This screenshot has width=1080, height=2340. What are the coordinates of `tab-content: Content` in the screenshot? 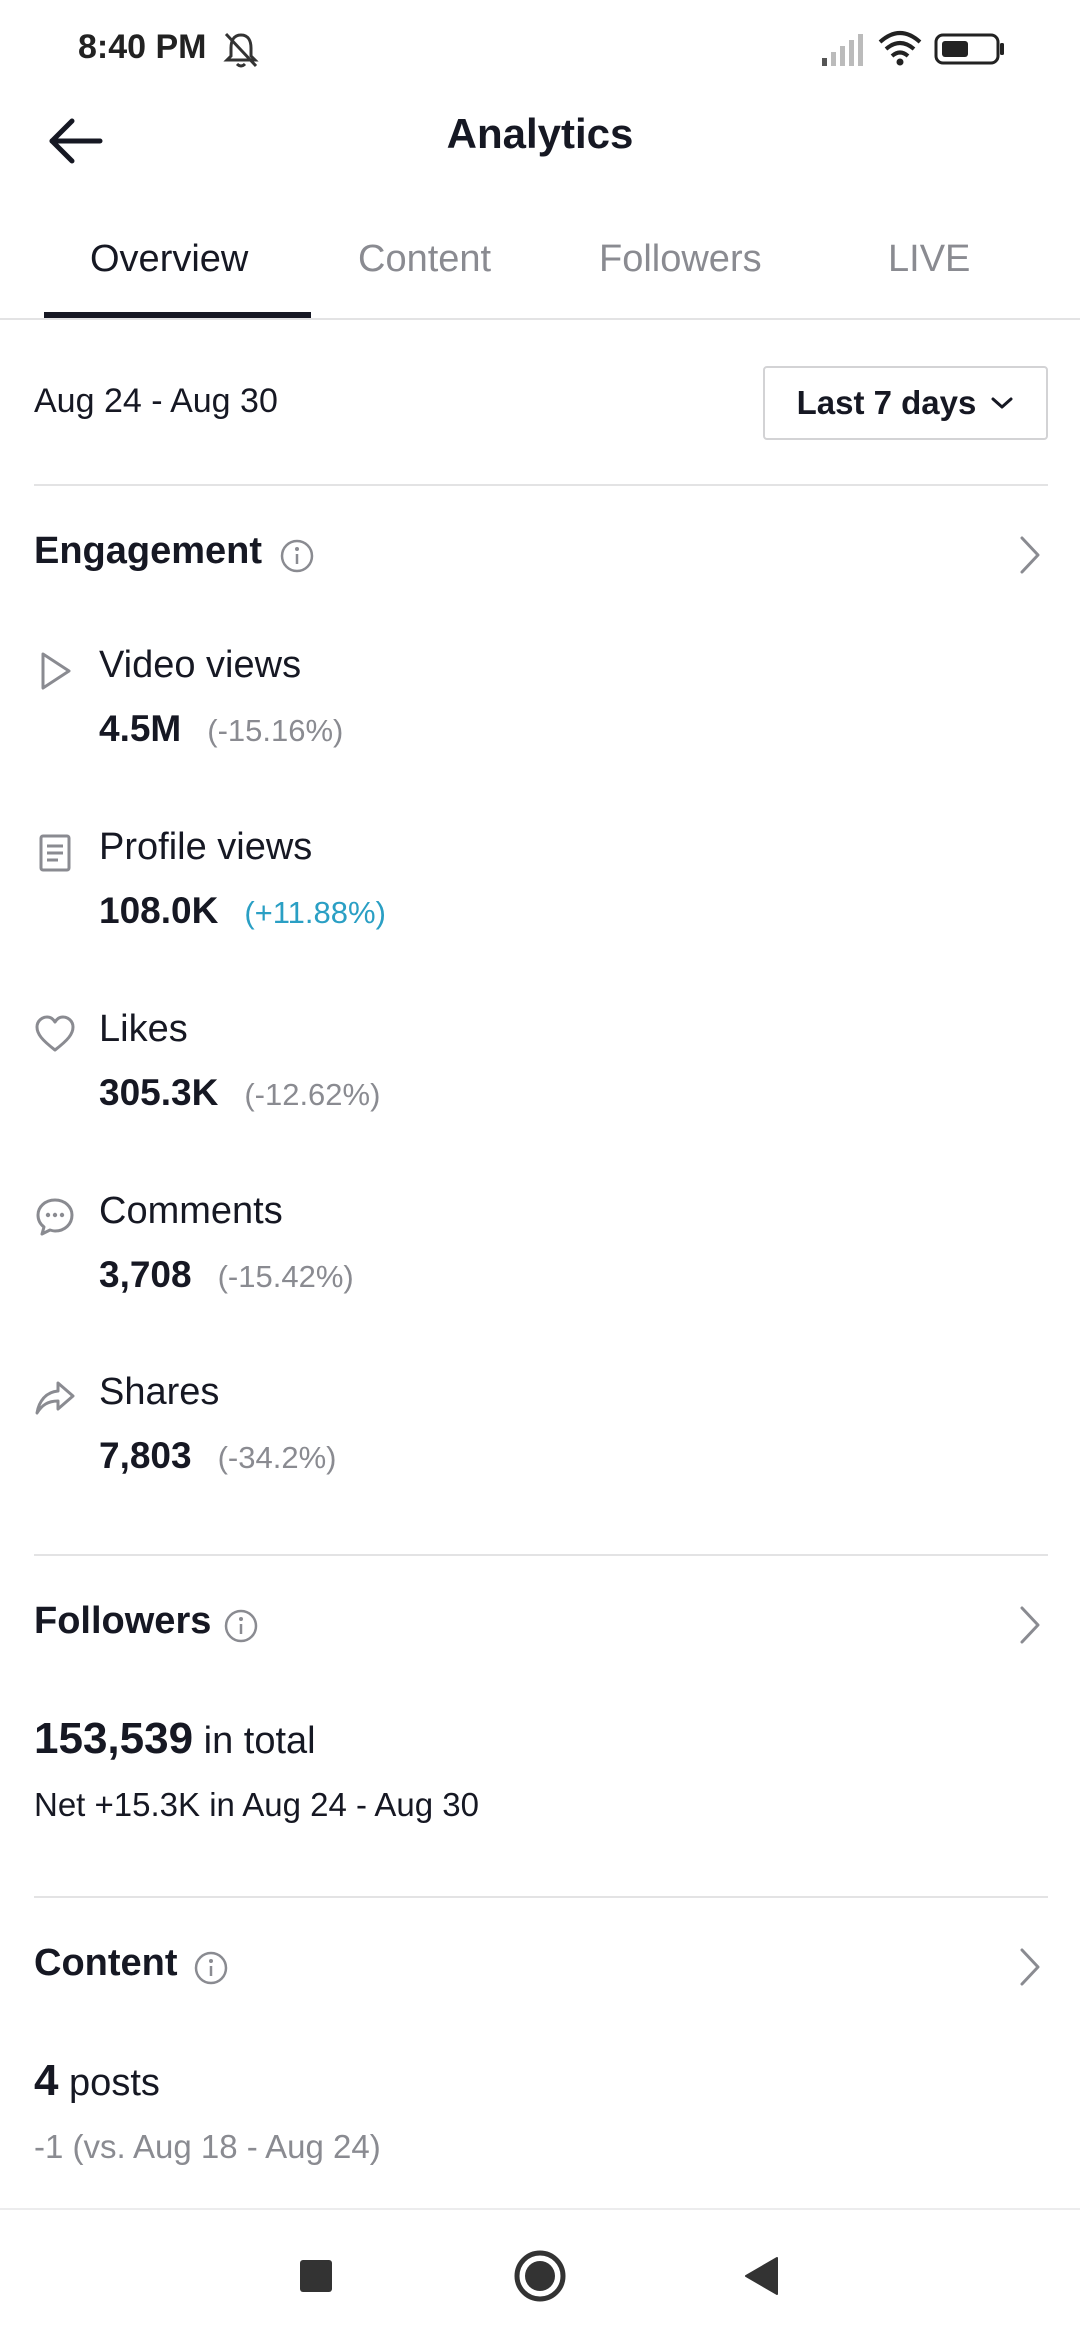 It's located at (424, 259).